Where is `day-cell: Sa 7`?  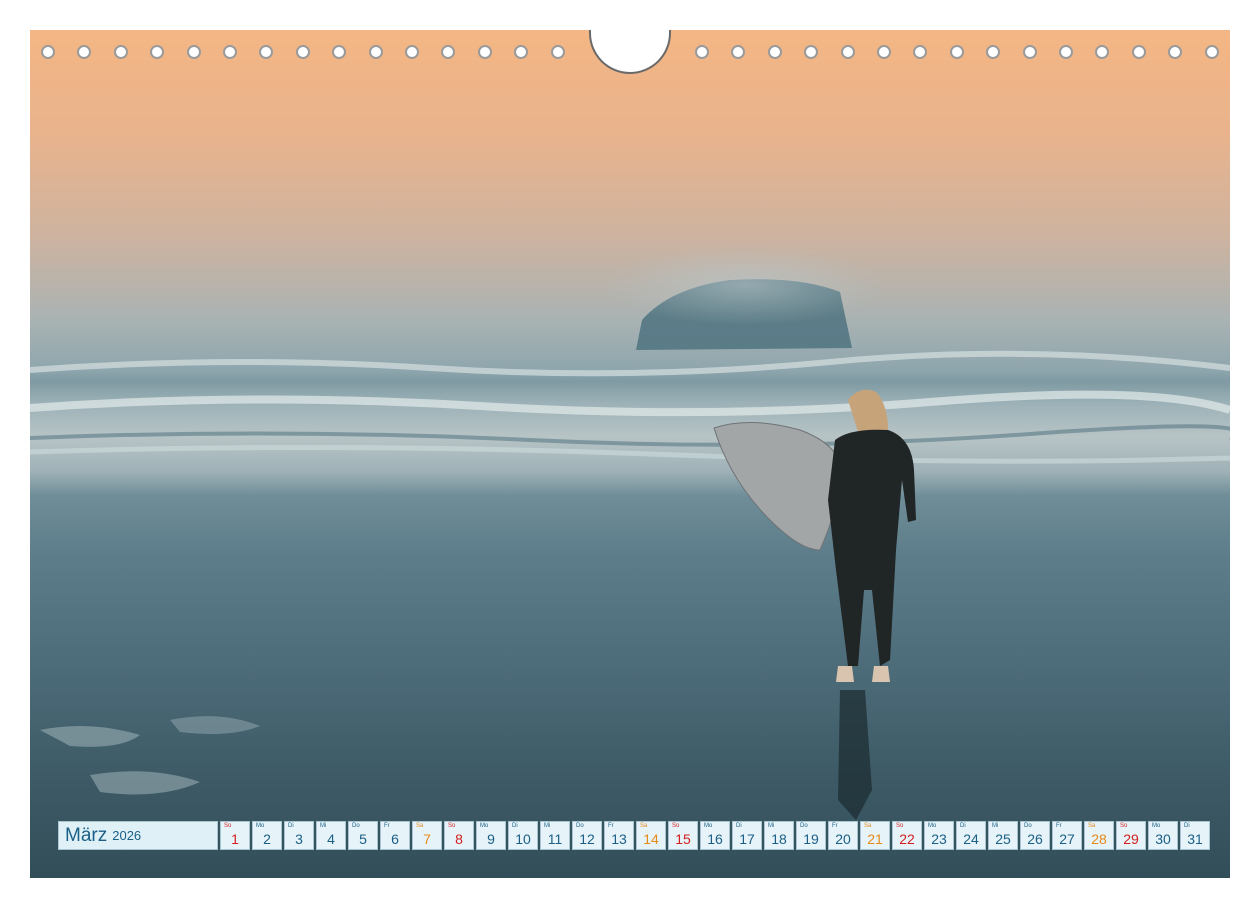
day-cell: Sa 7 is located at coordinates (427, 835).